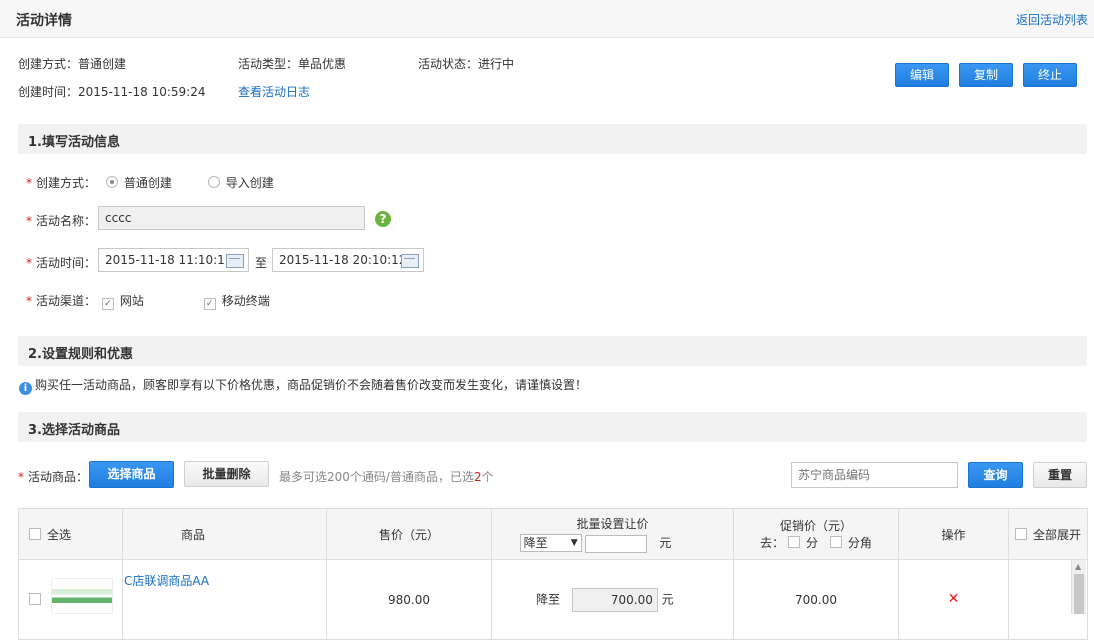 The image size is (1094, 640). Describe the element at coordinates (874, 475) in the screenshot. I see `goods-code-search-input` at that location.